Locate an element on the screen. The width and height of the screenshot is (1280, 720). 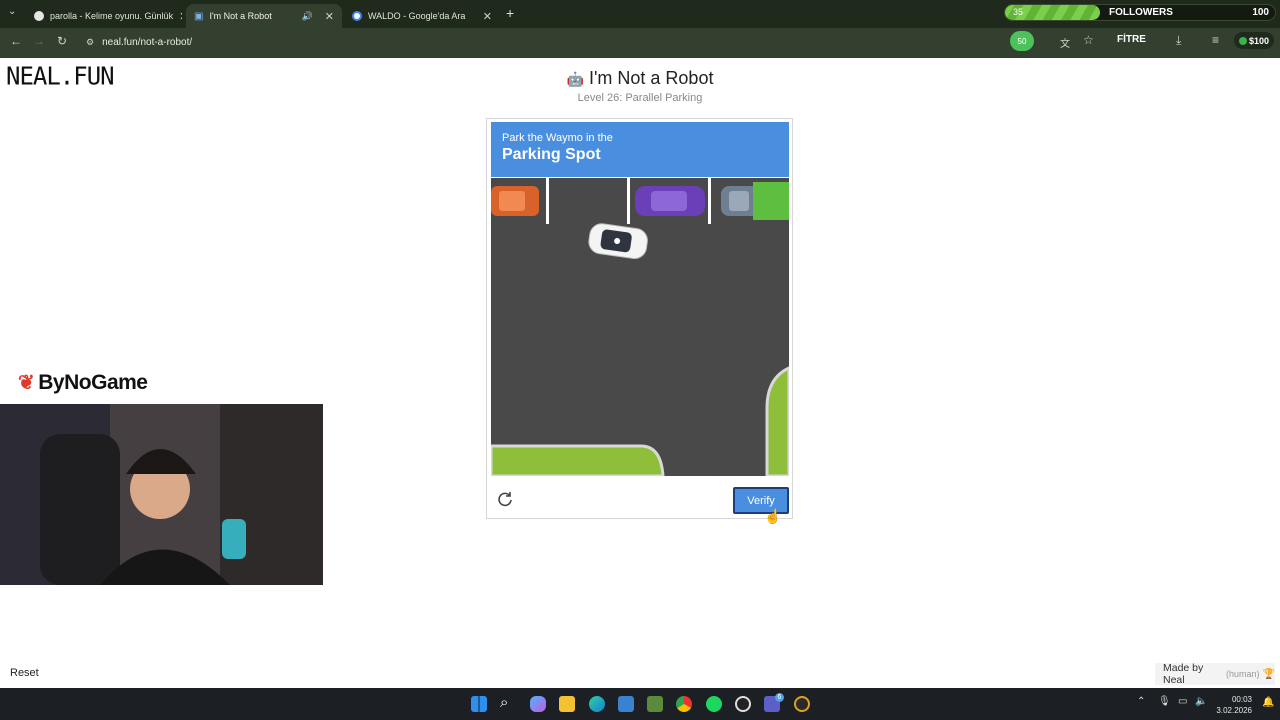
webcam-feed is located at coordinates (161, 494).